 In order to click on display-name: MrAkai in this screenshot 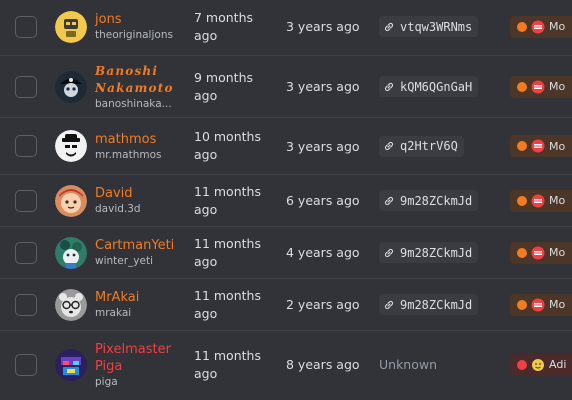, I will do `click(141, 297)`.